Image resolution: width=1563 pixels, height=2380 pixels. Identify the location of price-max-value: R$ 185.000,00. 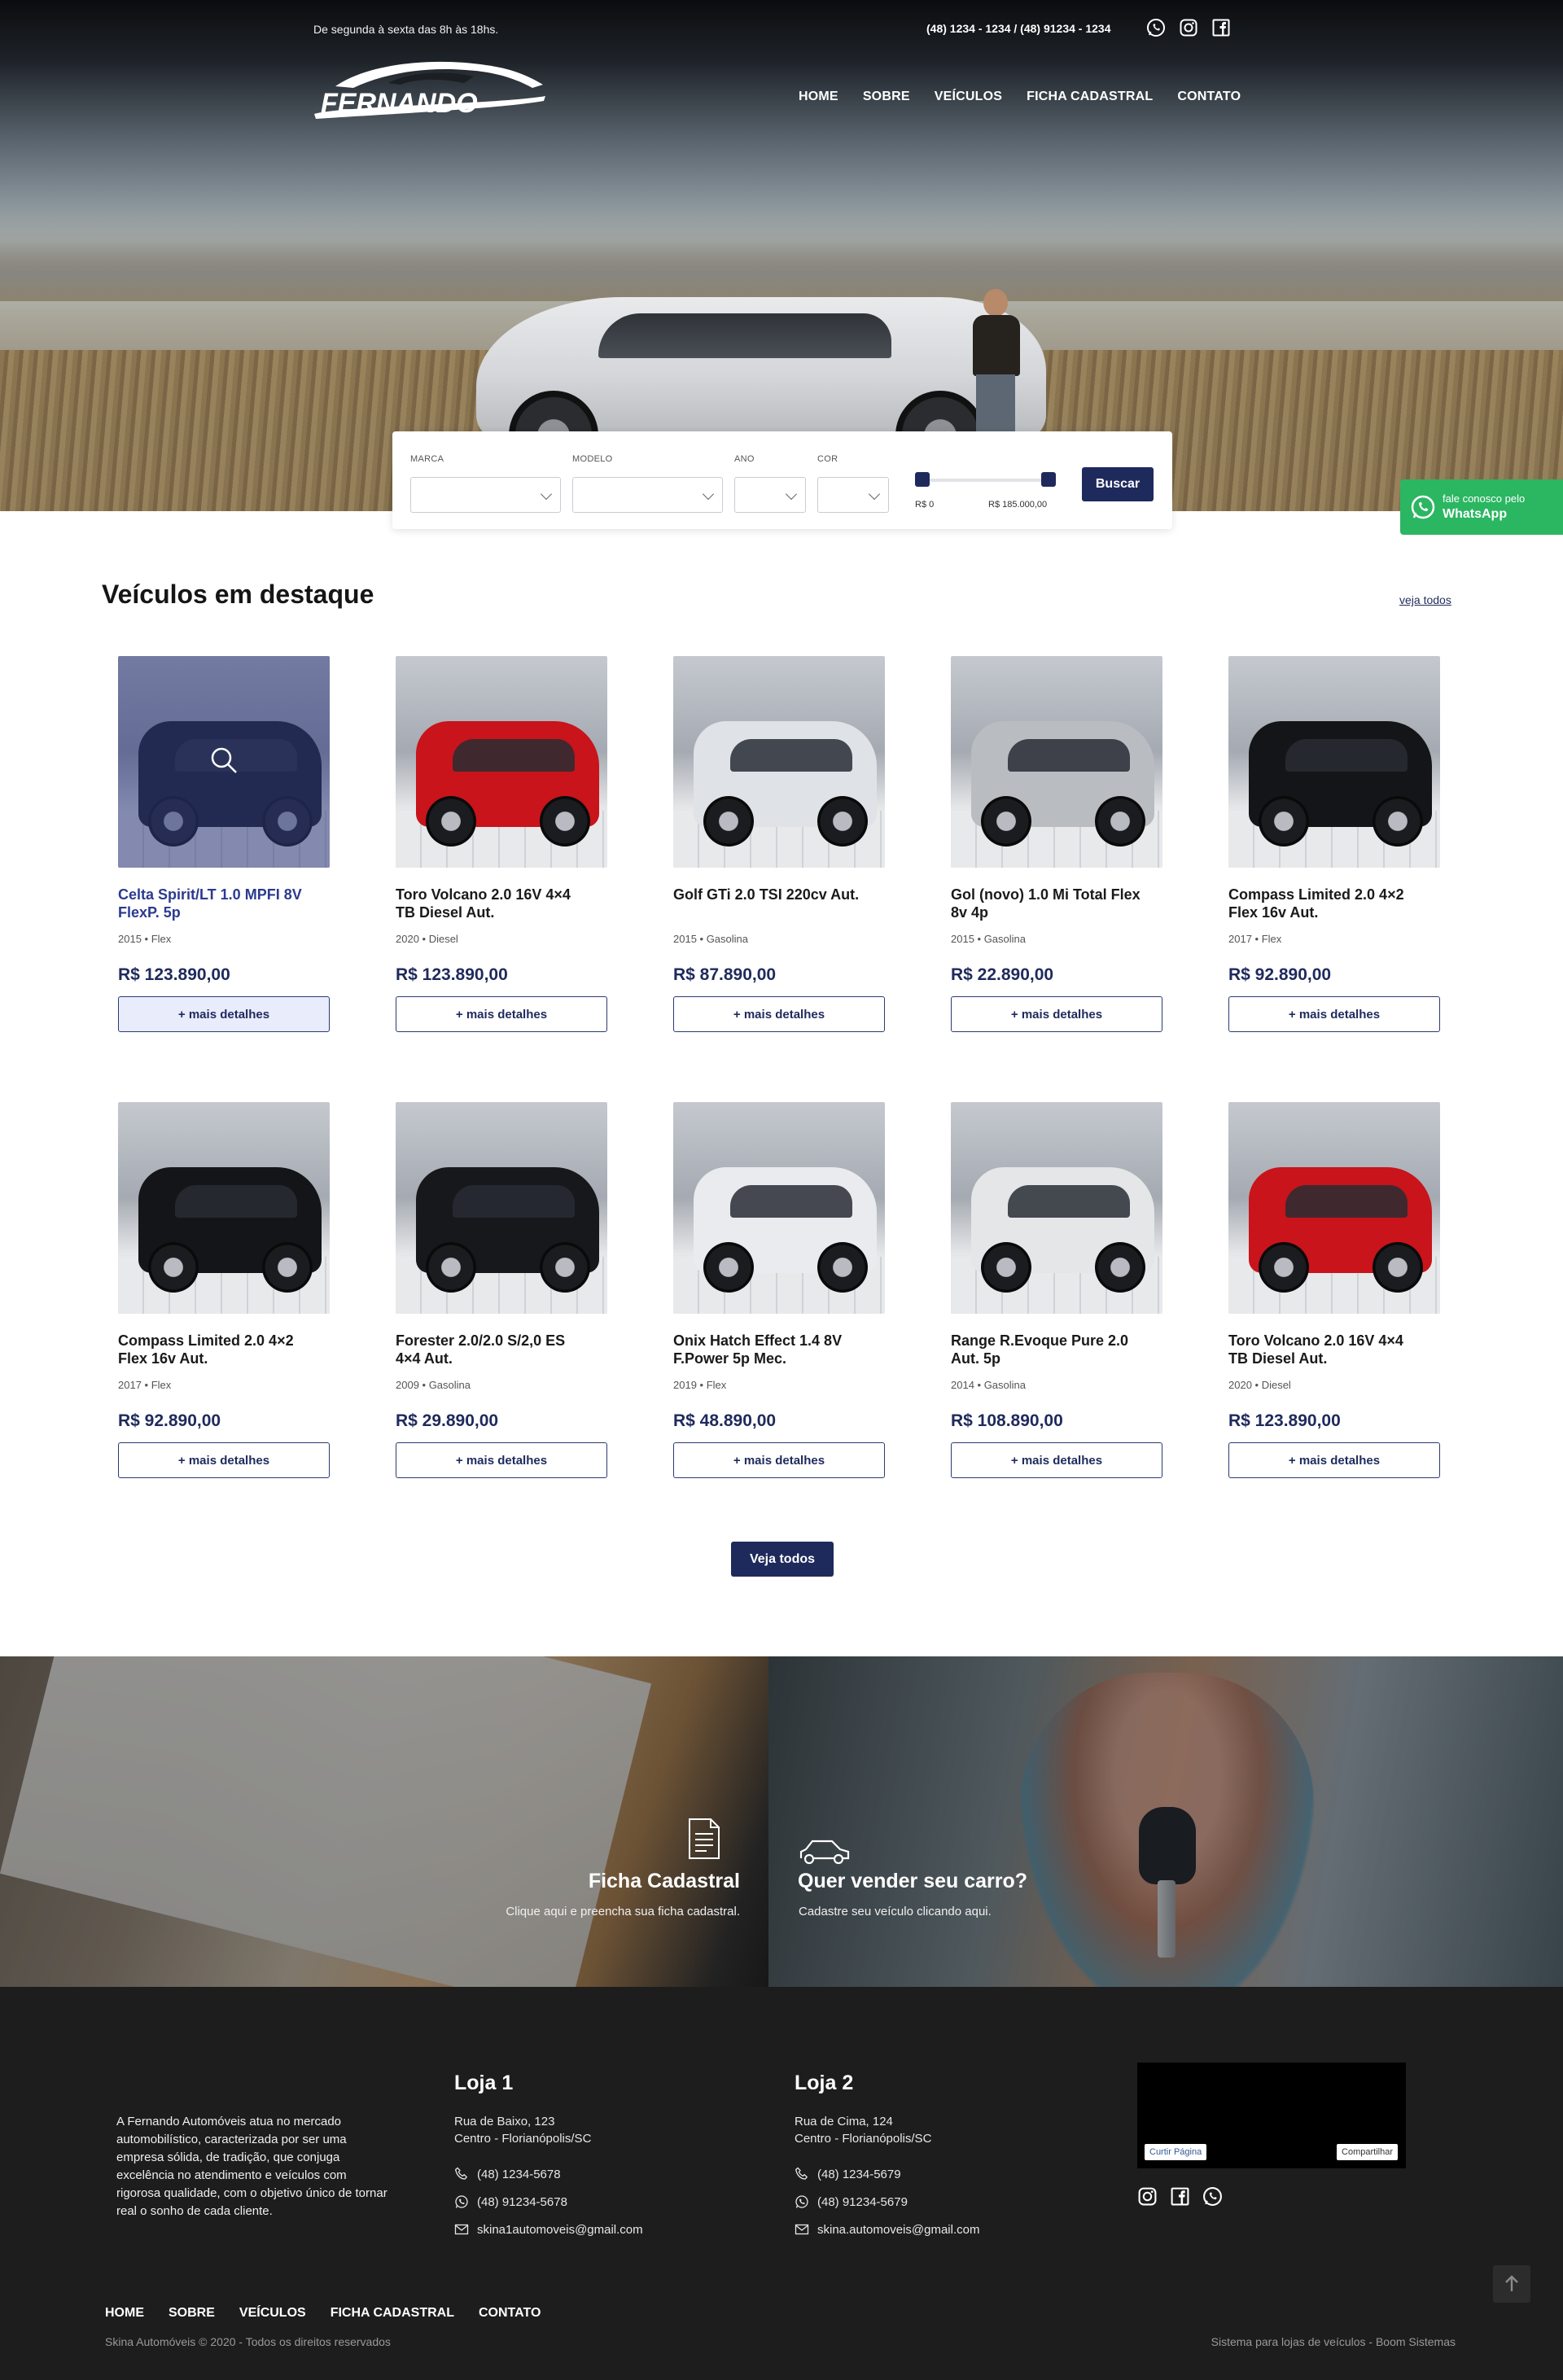
(1018, 505).